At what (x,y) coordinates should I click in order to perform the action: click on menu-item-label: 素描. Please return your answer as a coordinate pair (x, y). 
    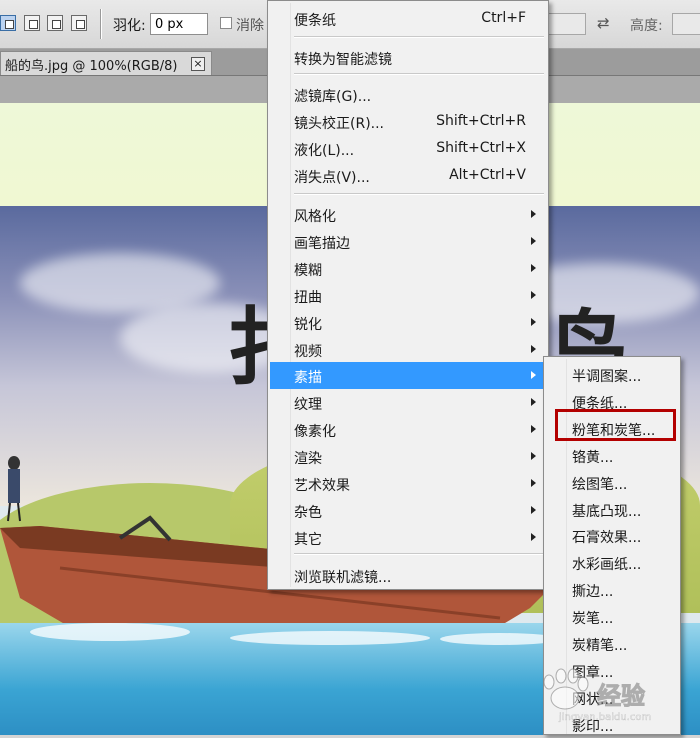
    Looking at the image, I should click on (308, 378).